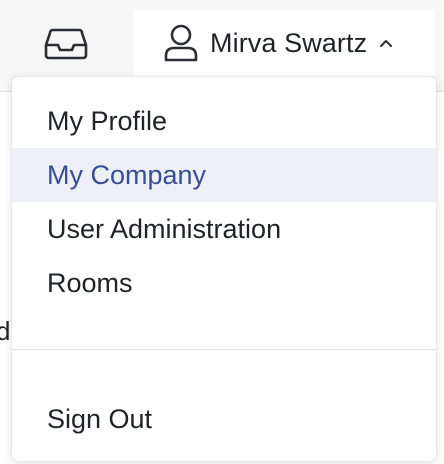  What do you see at coordinates (224, 175) in the screenshot?
I see `menu-item-my-company: My Company` at bounding box center [224, 175].